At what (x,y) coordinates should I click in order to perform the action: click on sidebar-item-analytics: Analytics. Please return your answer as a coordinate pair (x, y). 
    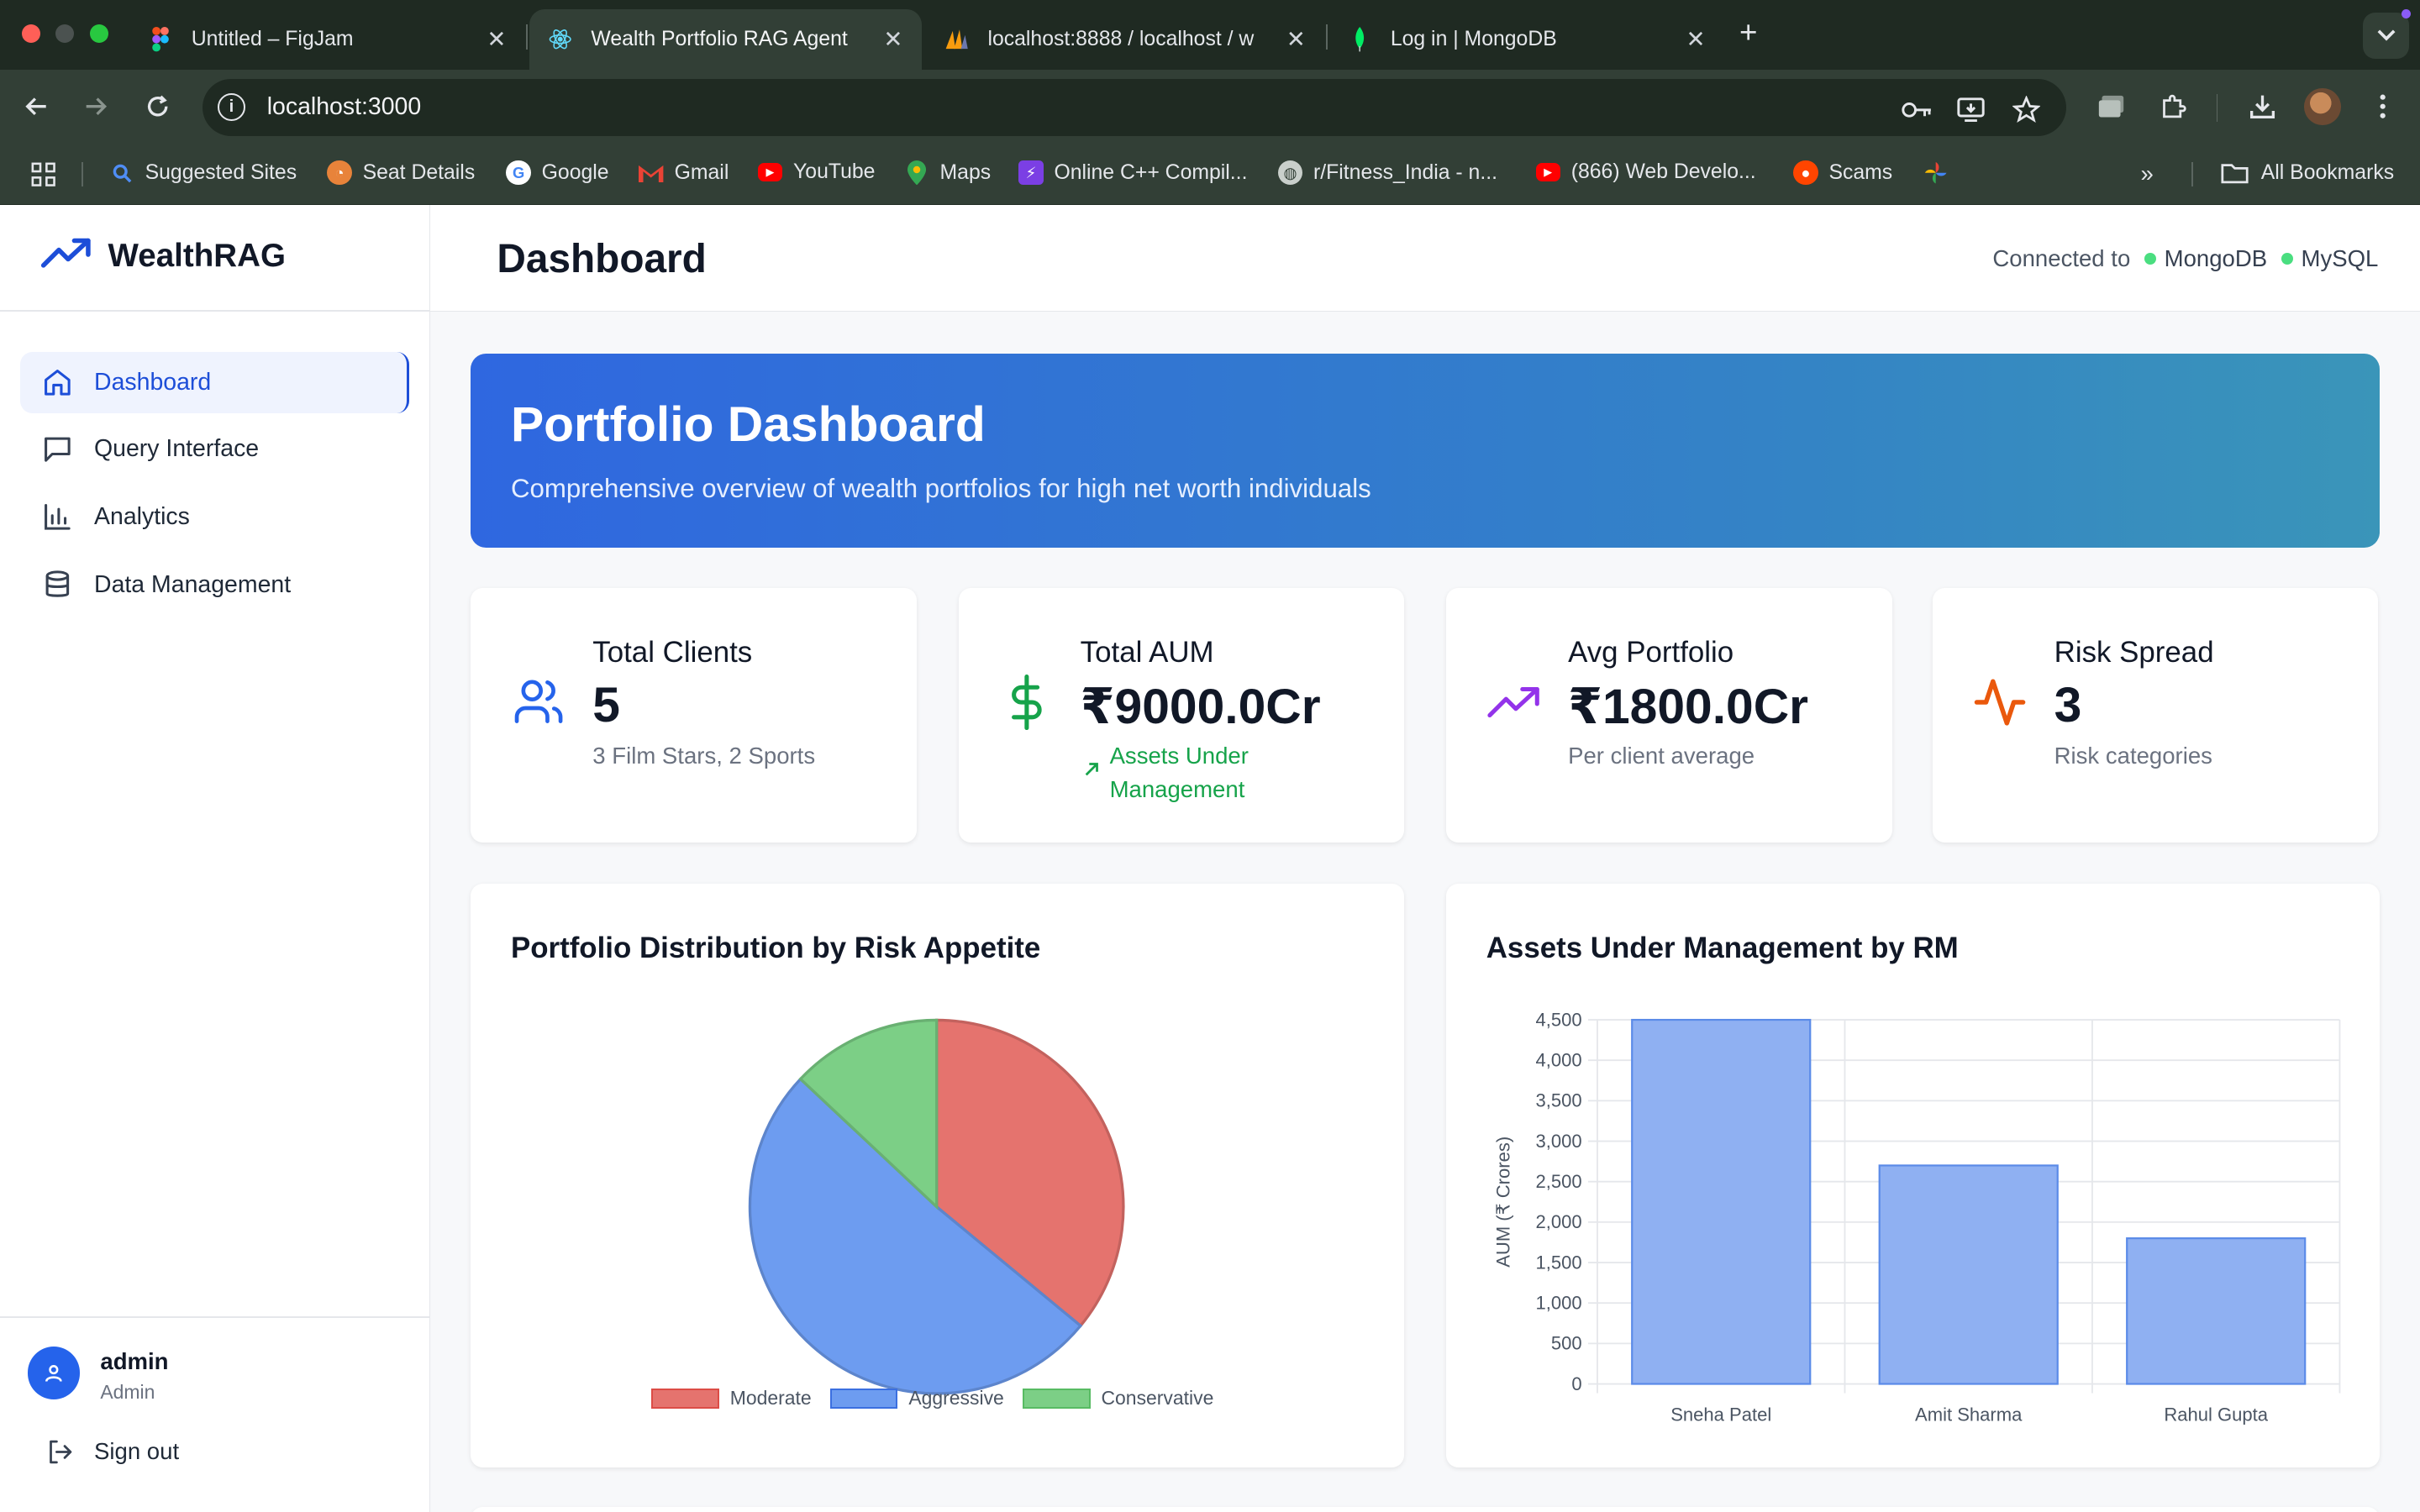
    Looking at the image, I should click on (214, 517).